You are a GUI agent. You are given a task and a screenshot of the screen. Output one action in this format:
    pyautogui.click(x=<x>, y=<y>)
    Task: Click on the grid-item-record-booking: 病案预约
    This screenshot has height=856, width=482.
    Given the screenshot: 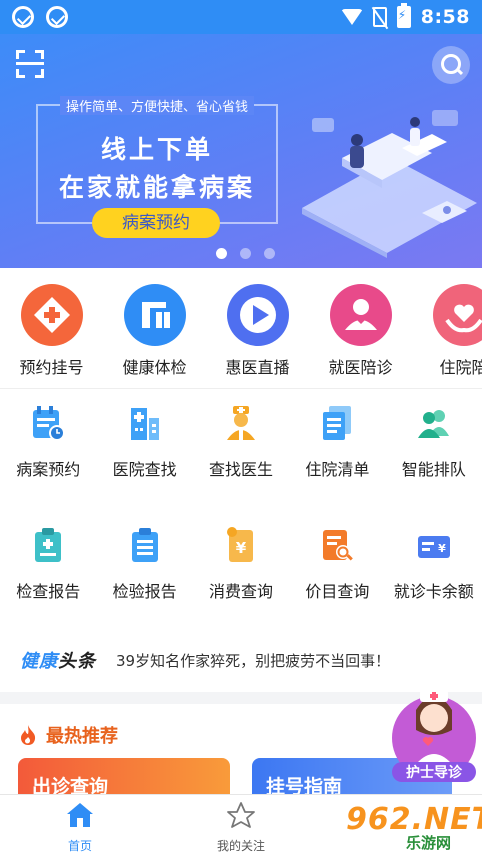 What is the action you would take?
    pyautogui.click(x=48, y=442)
    